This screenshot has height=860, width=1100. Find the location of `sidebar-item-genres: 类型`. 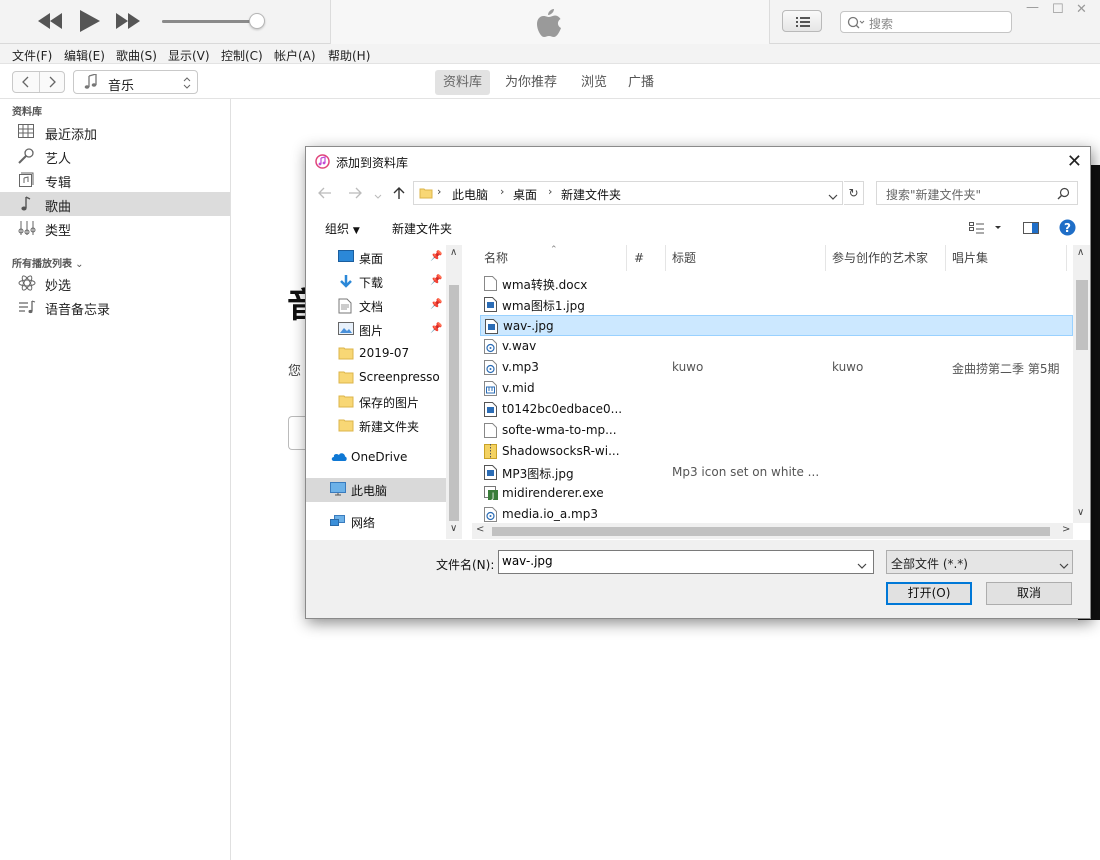

sidebar-item-genres: 类型 is located at coordinates (115, 228).